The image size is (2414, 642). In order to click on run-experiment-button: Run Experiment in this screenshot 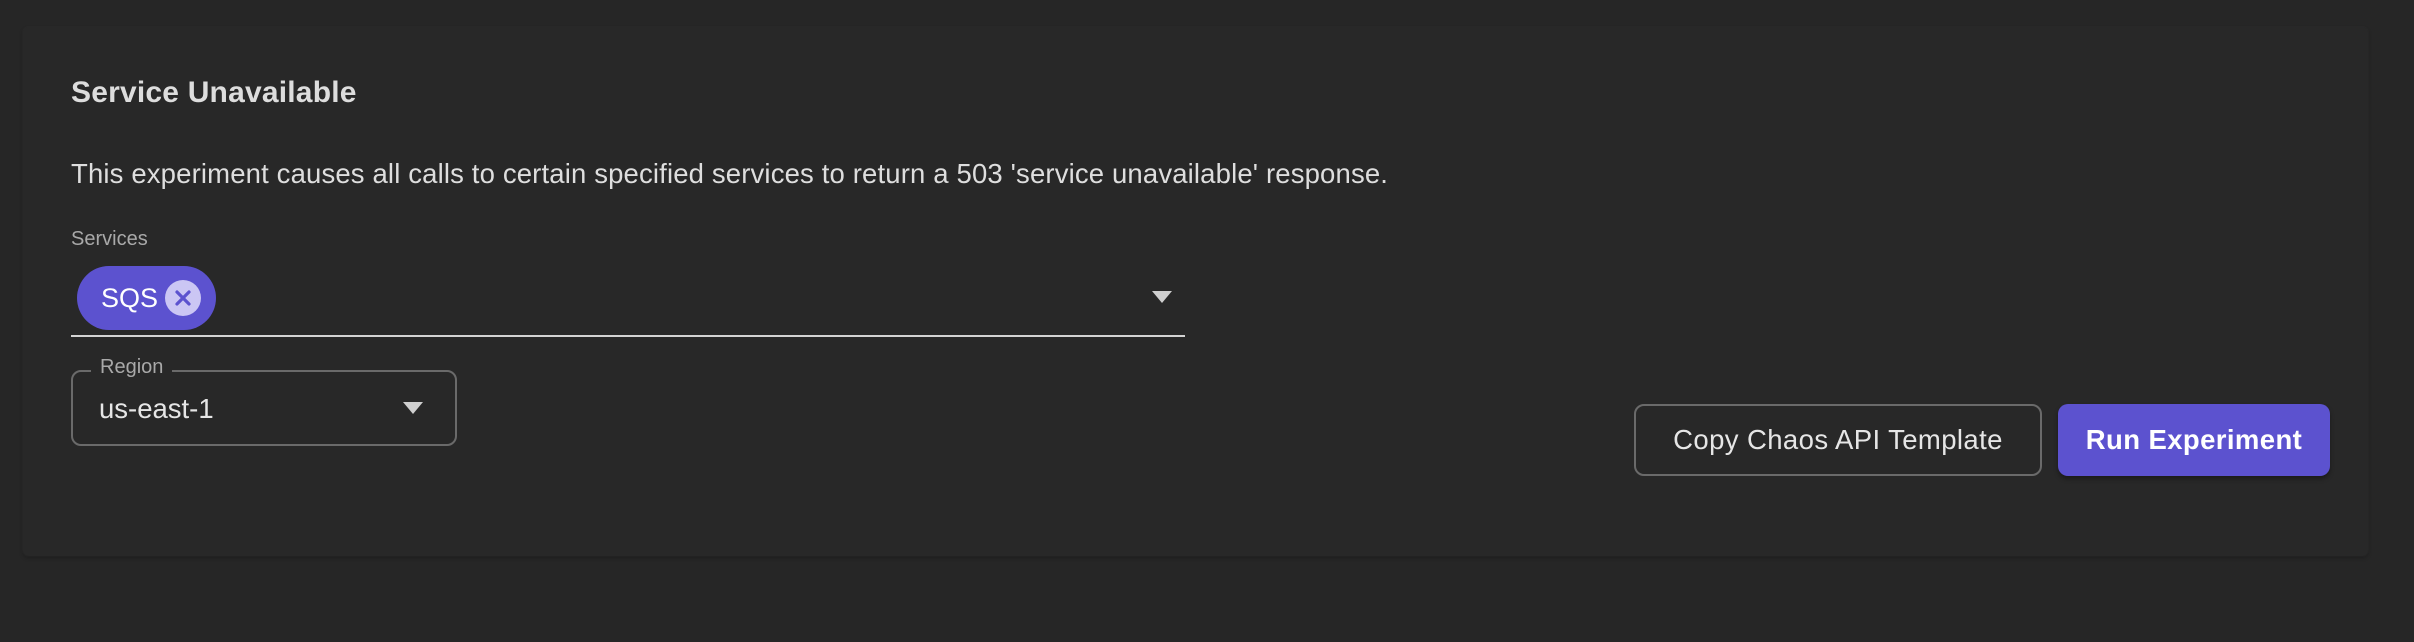, I will do `click(2194, 440)`.